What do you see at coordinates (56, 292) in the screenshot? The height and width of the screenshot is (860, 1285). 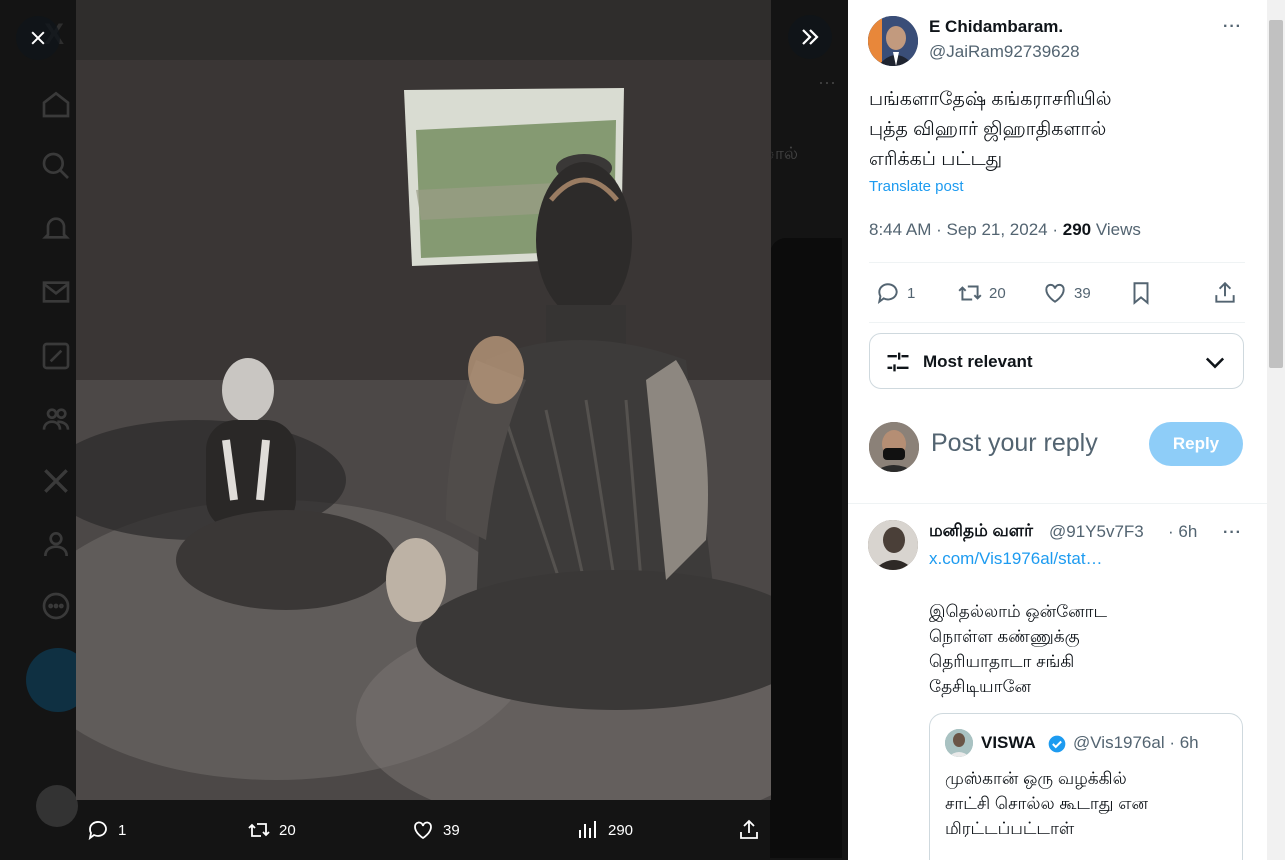 I see `mail-icon` at bounding box center [56, 292].